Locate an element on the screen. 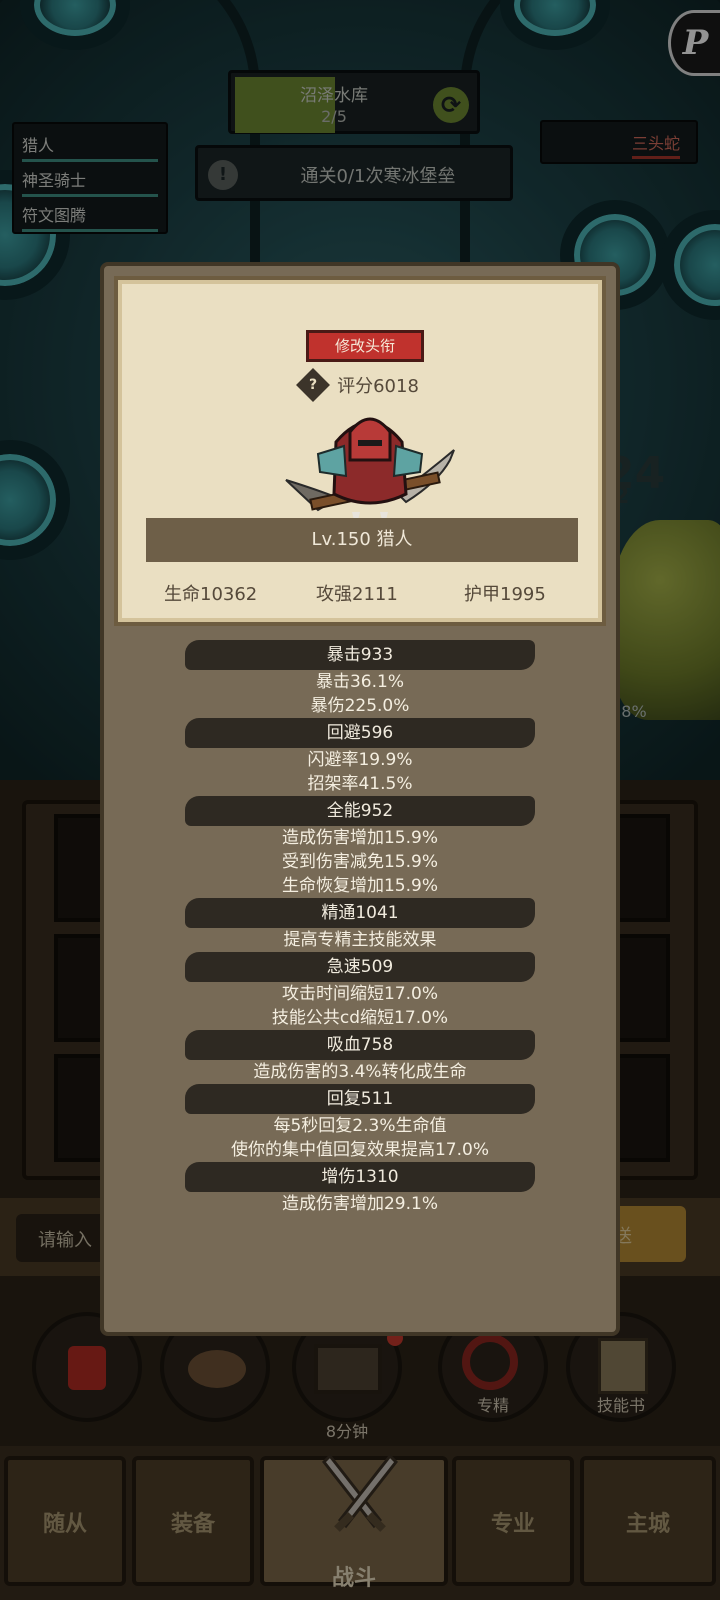  hp-stat: 生命10362 is located at coordinates (211, 594).